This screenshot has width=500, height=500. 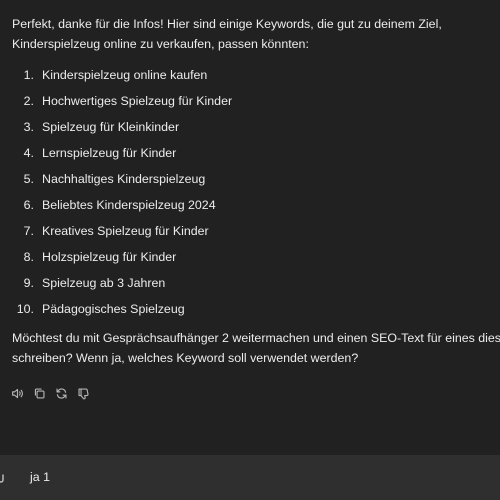 What do you see at coordinates (250, 477) in the screenshot?
I see `message-composer: ja 1` at bounding box center [250, 477].